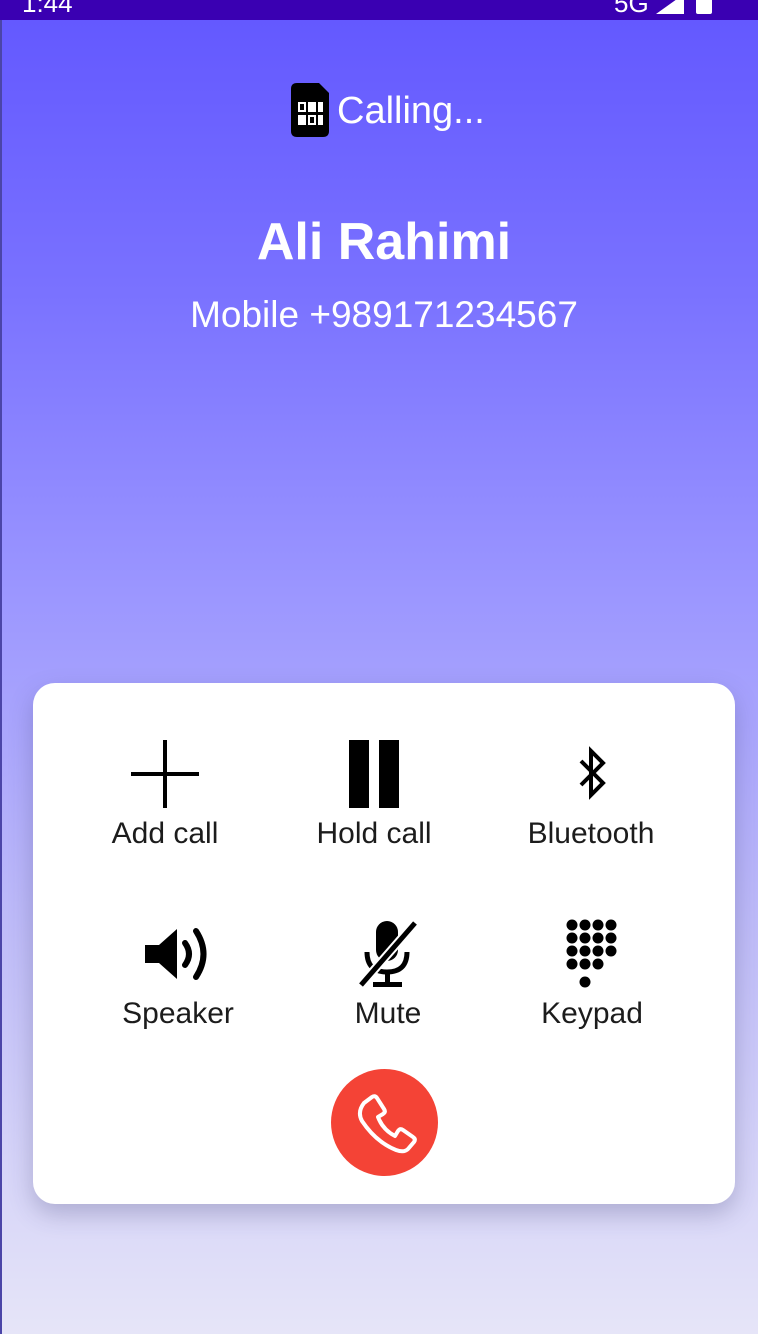 The width and height of the screenshot is (758, 1334). Describe the element at coordinates (670, 7) in the screenshot. I see `signal-icon` at that location.